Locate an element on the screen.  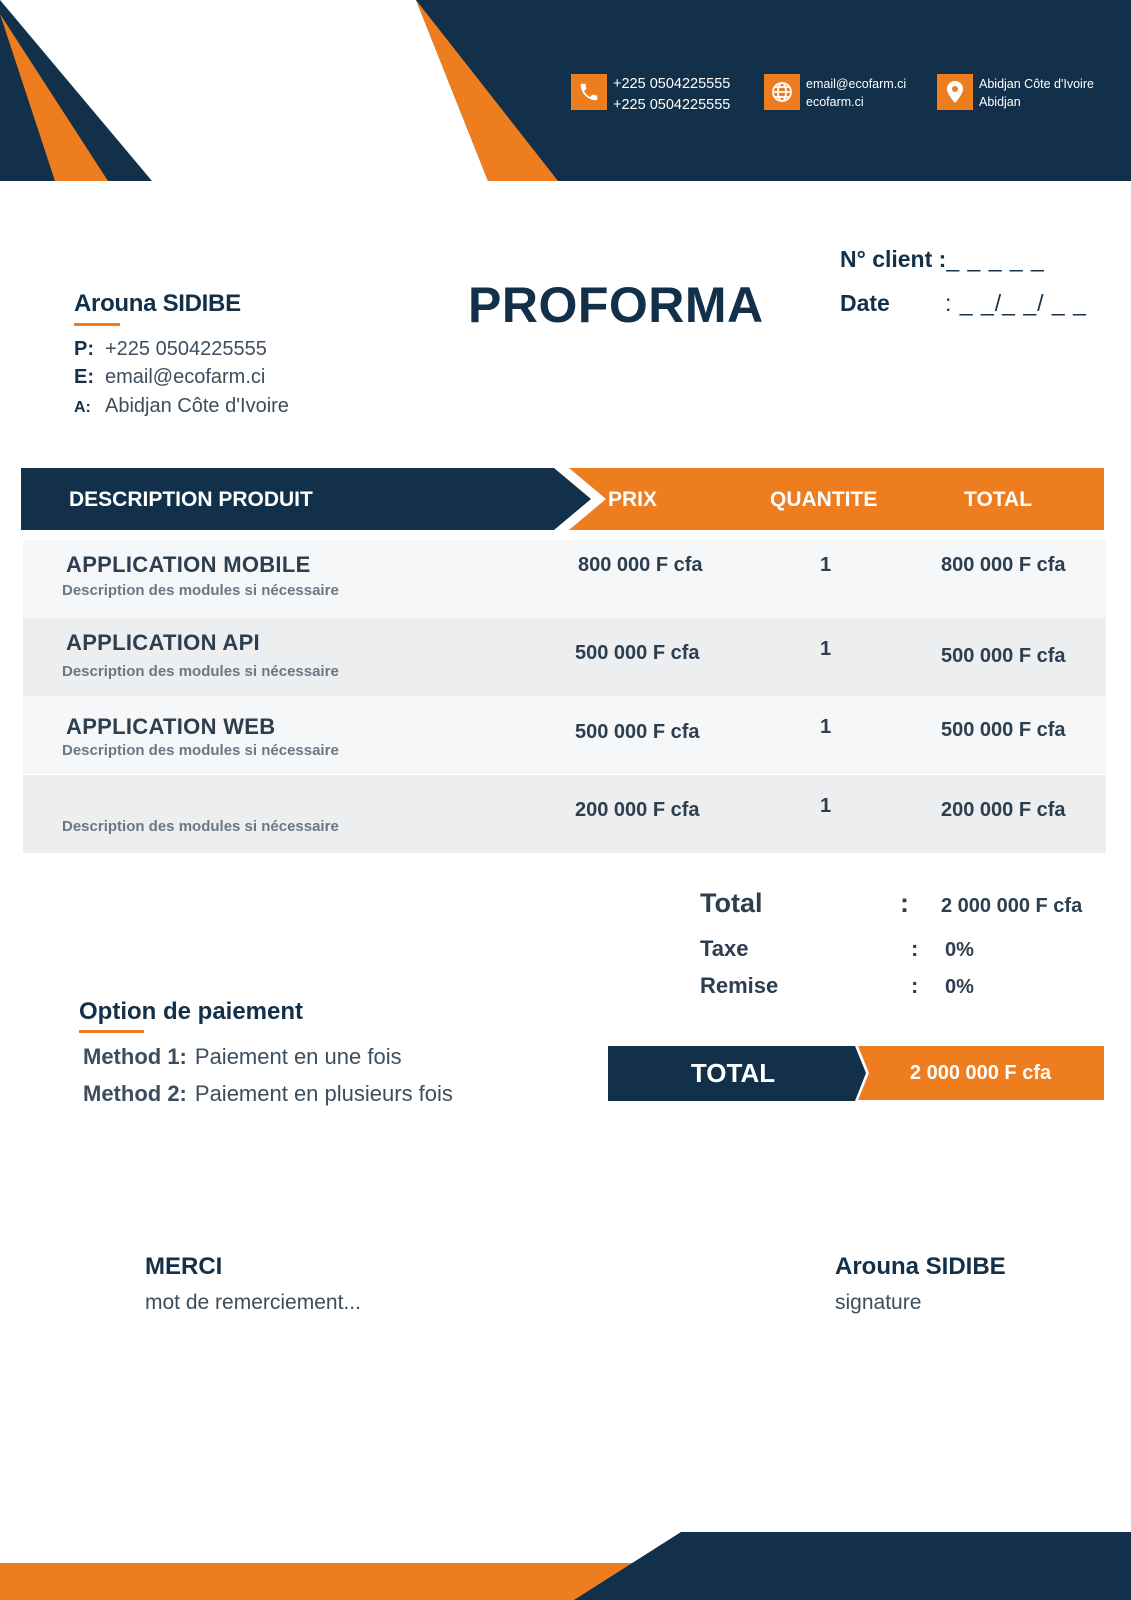
phone-icon is located at coordinates (589, 92).